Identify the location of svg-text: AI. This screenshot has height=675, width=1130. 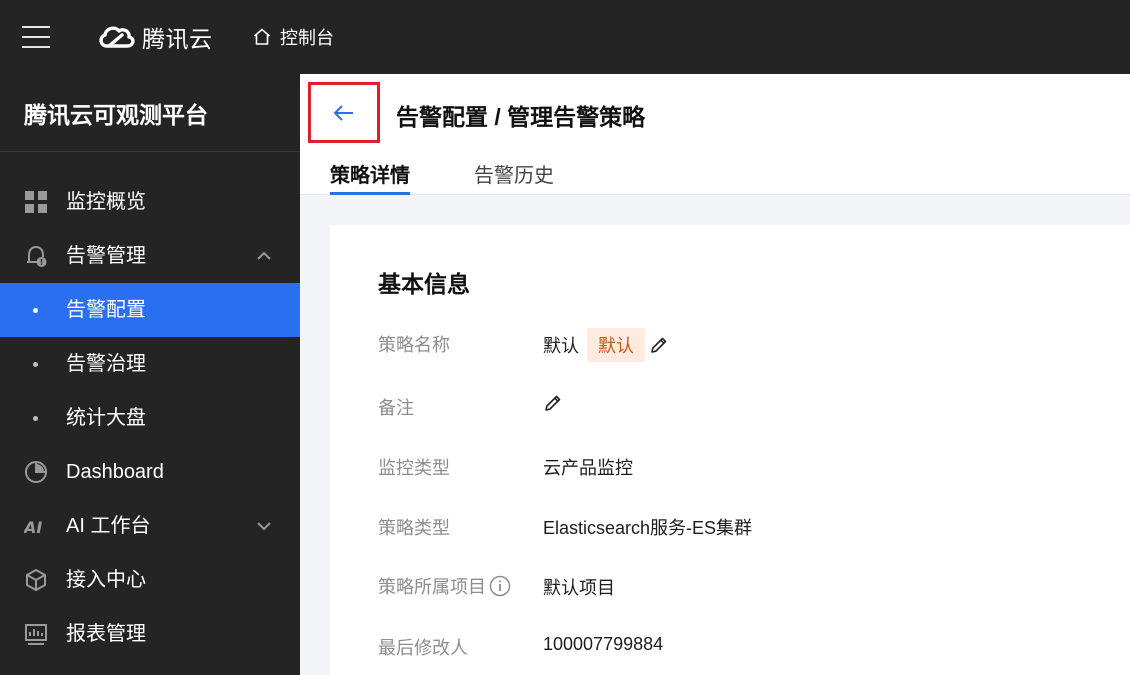
(33, 527).